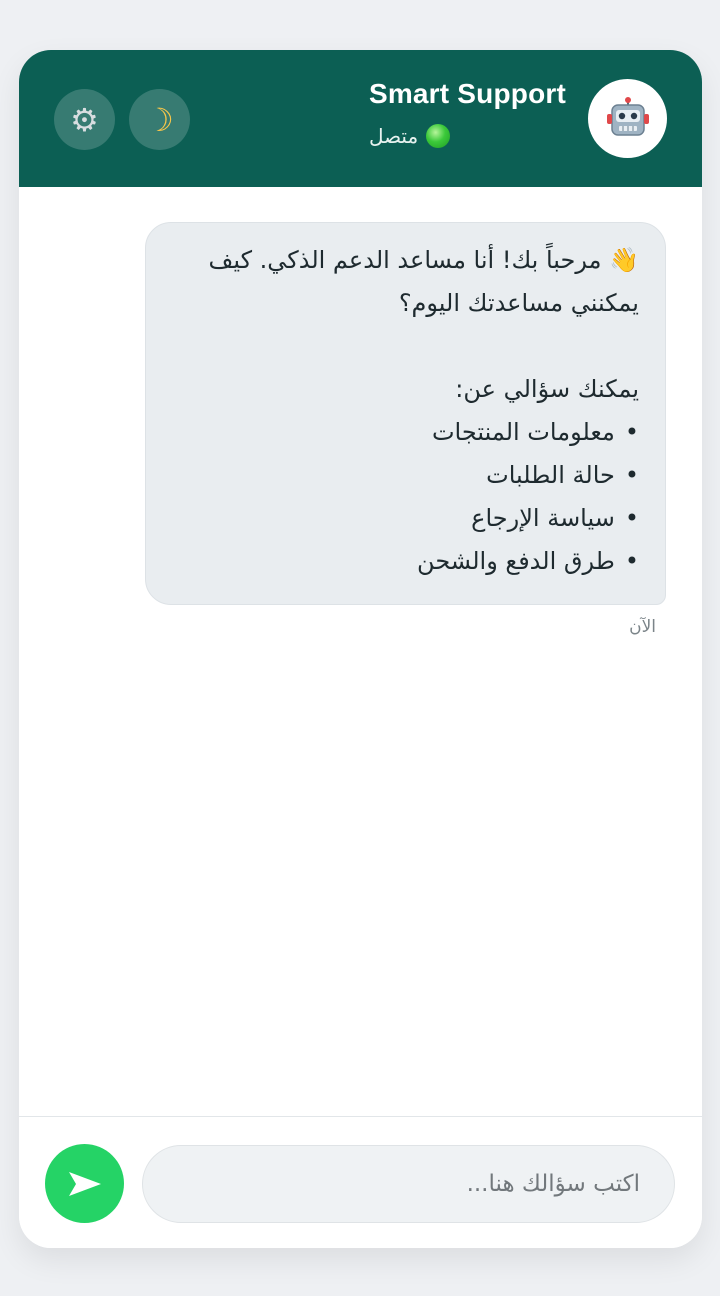 The image size is (720, 1296). What do you see at coordinates (518, 303) in the screenshot?
I see `message-line: يمكنني مساعدتك اليوم؟` at bounding box center [518, 303].